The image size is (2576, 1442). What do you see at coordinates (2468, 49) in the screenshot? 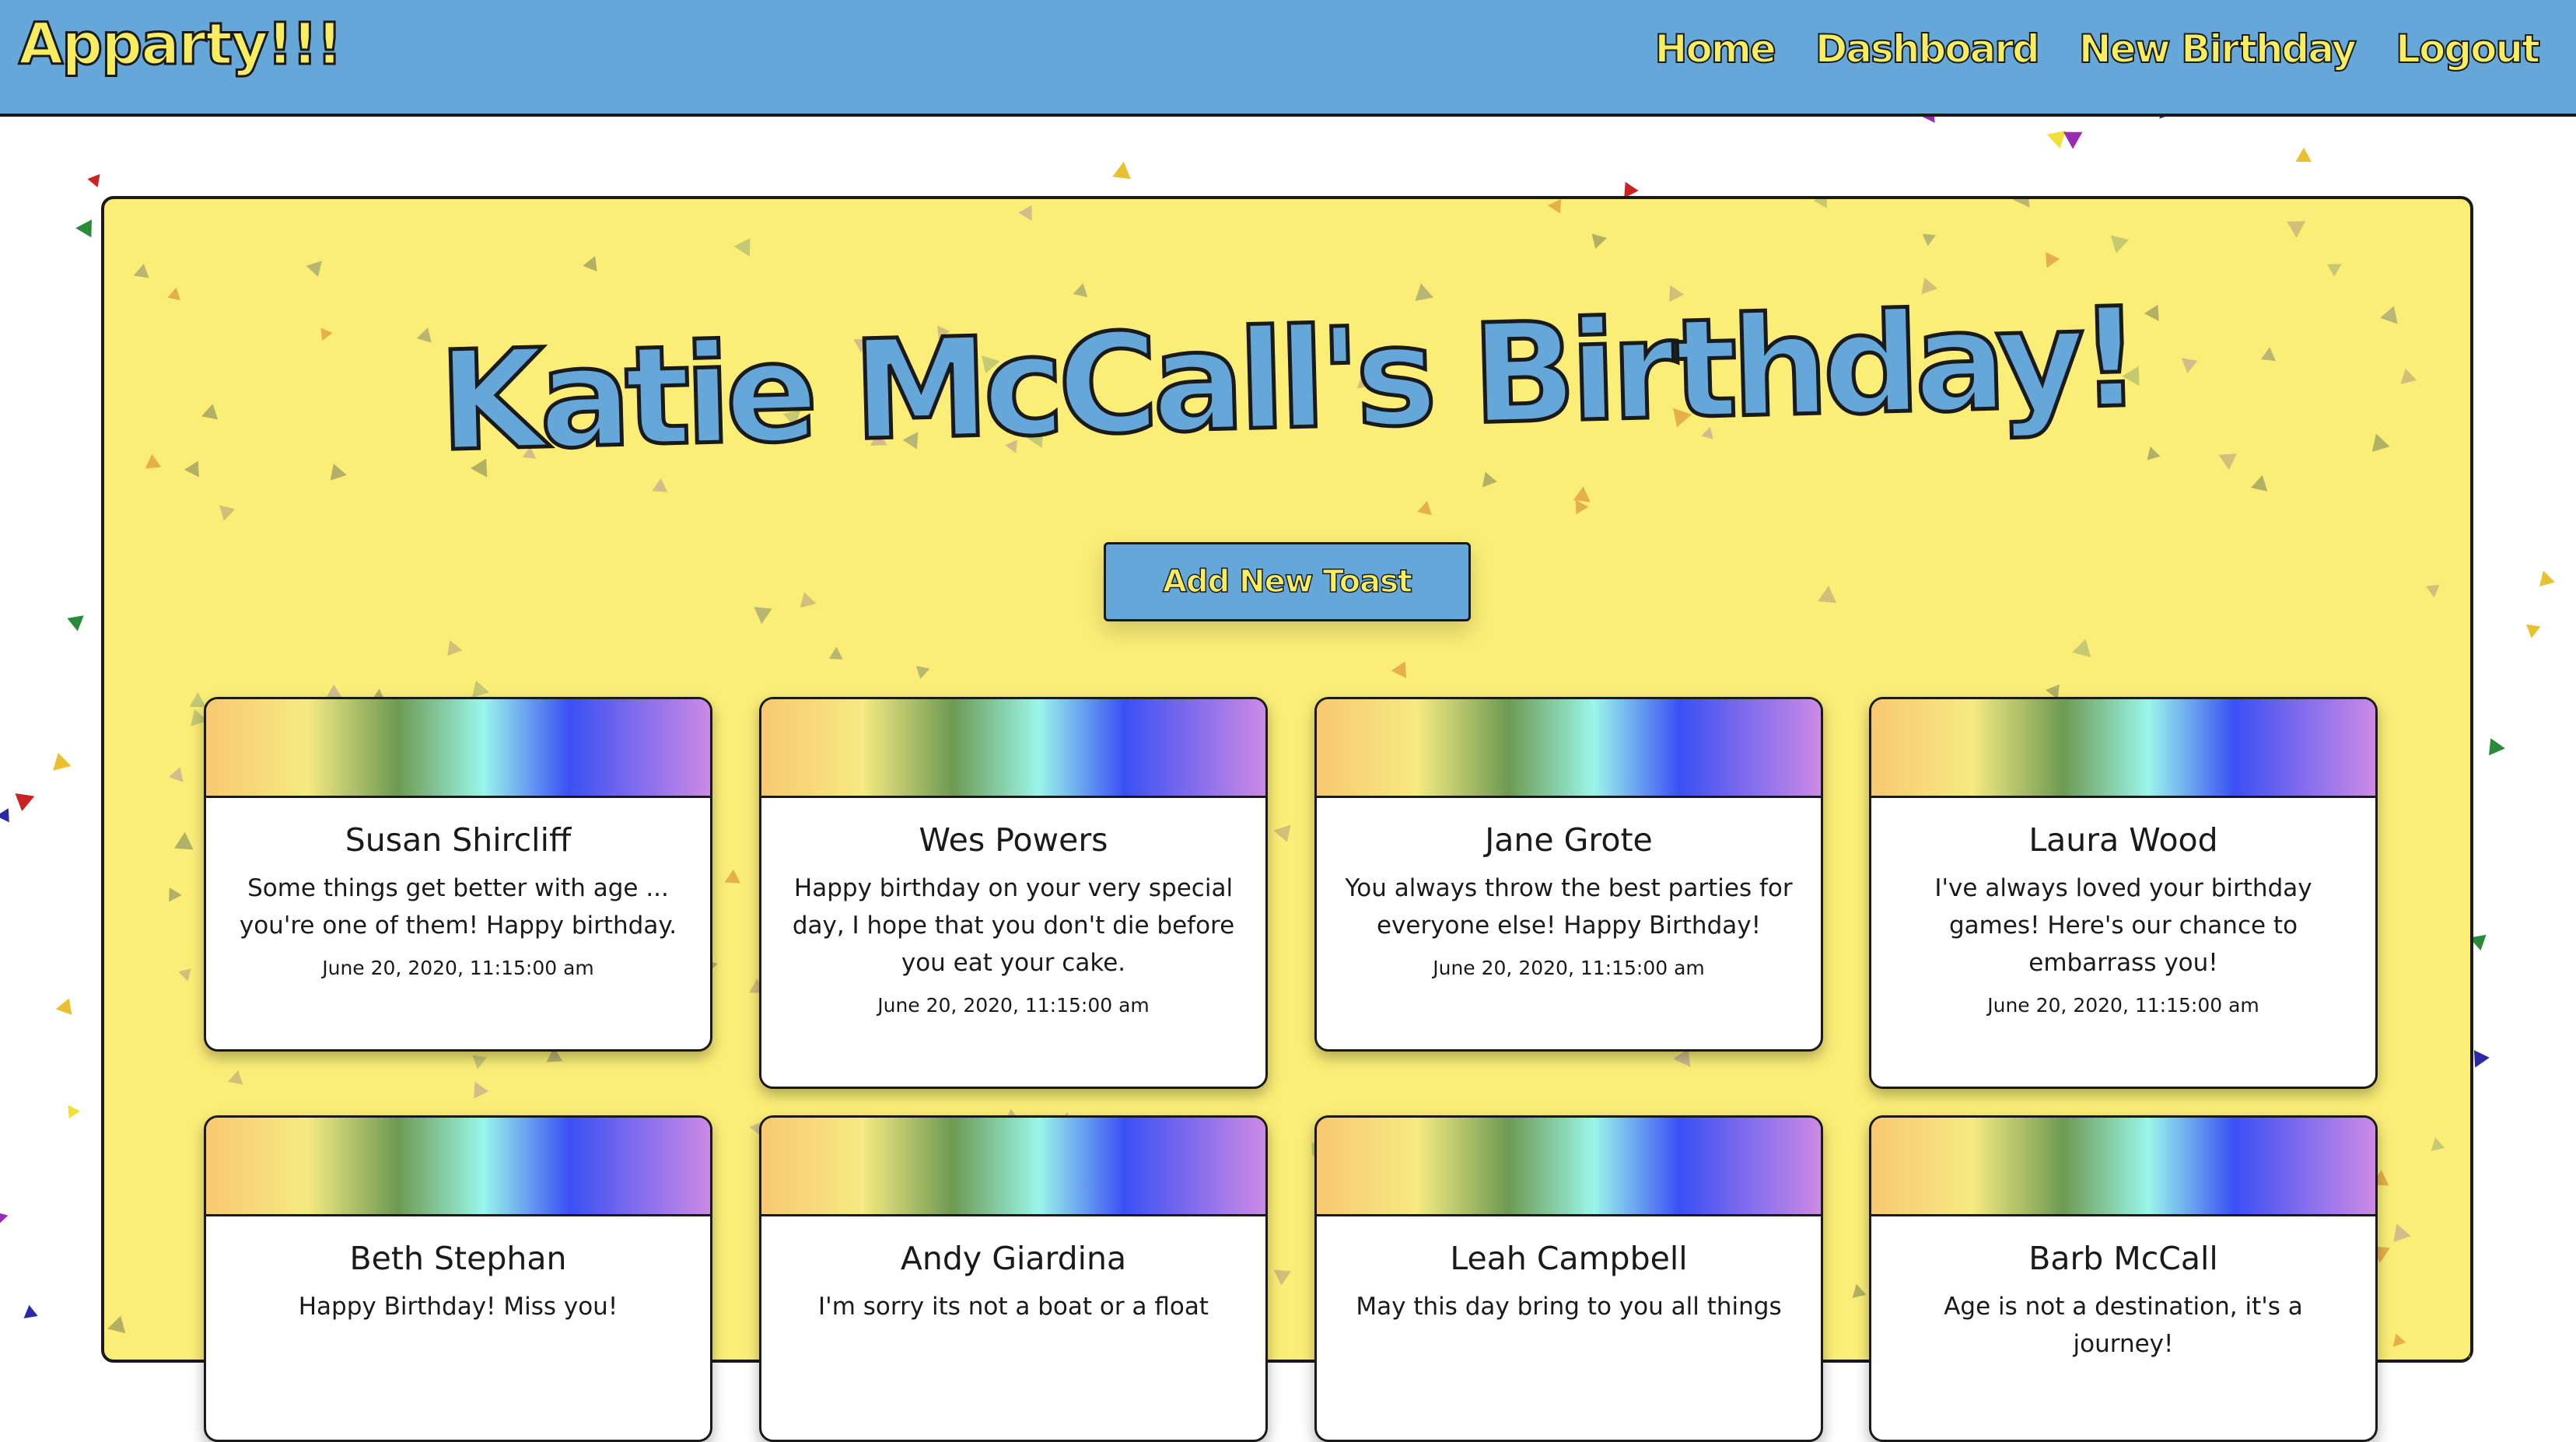
I see `nav-link-logout: Logout` at bounding box center [2468, 49].